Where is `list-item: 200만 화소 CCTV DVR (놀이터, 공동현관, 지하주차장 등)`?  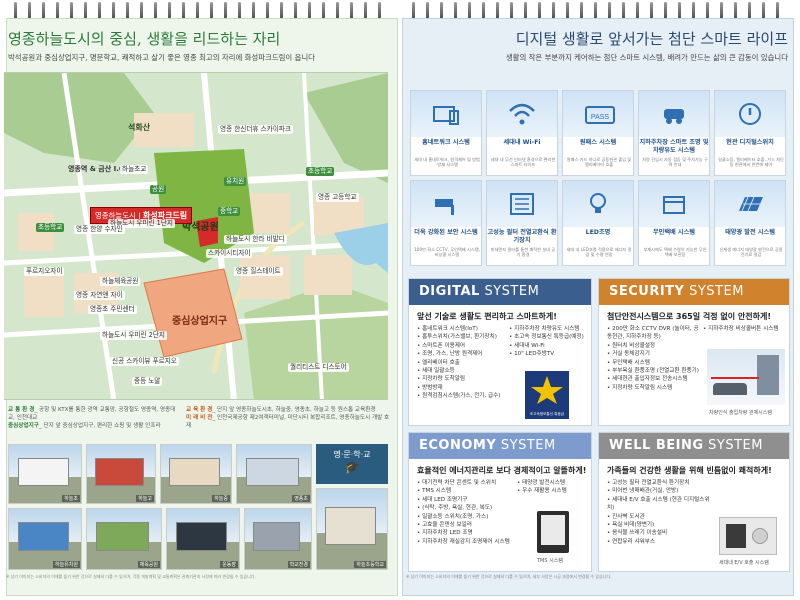 list-item: 200만 화소 CCTV DVR (놀이터, 공동현관, 지하주차장 등) is located at coordinates (655, 333).